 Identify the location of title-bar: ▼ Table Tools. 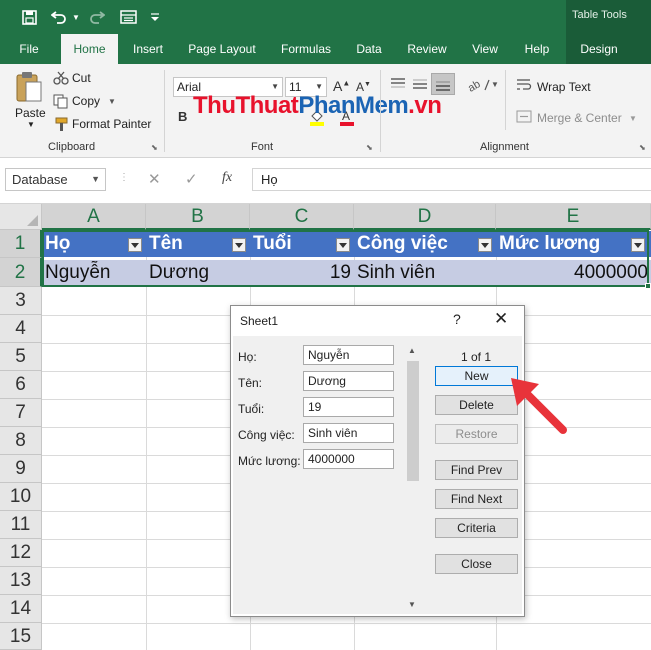
(325, 17).